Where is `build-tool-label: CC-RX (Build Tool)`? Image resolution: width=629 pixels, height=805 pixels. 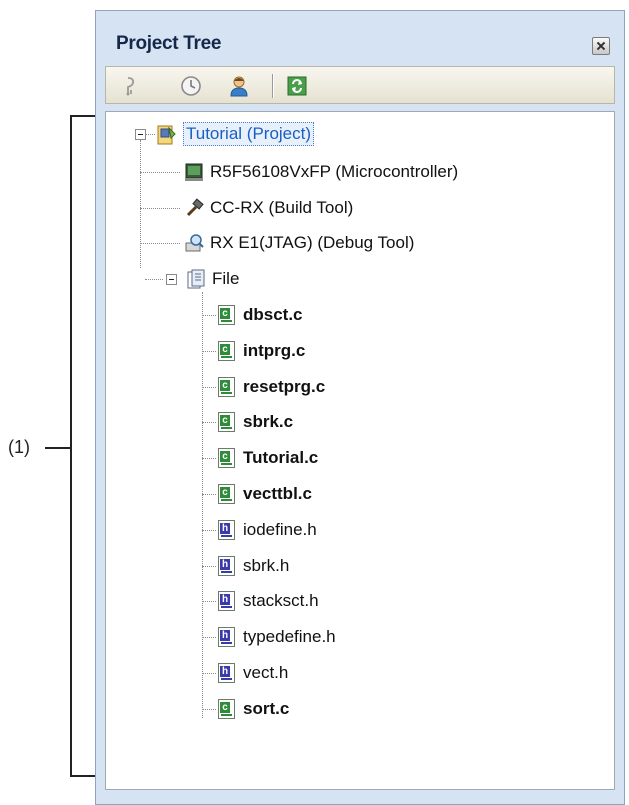
build-tool-label: CC-RX (Build Tool) is located at coordinates (282, 207).